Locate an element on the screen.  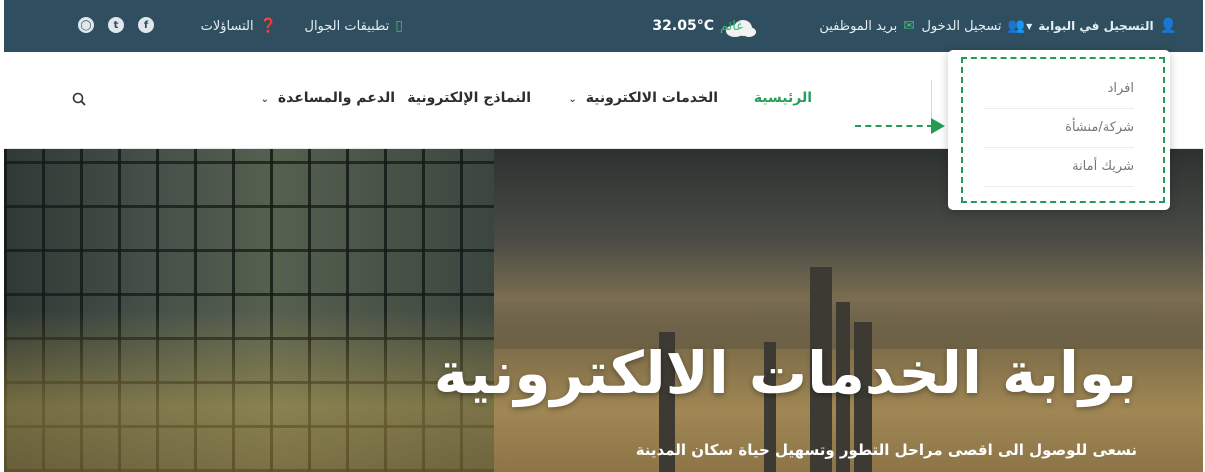
add-user-icon: 👤 is located at coordinates (1168, 26).